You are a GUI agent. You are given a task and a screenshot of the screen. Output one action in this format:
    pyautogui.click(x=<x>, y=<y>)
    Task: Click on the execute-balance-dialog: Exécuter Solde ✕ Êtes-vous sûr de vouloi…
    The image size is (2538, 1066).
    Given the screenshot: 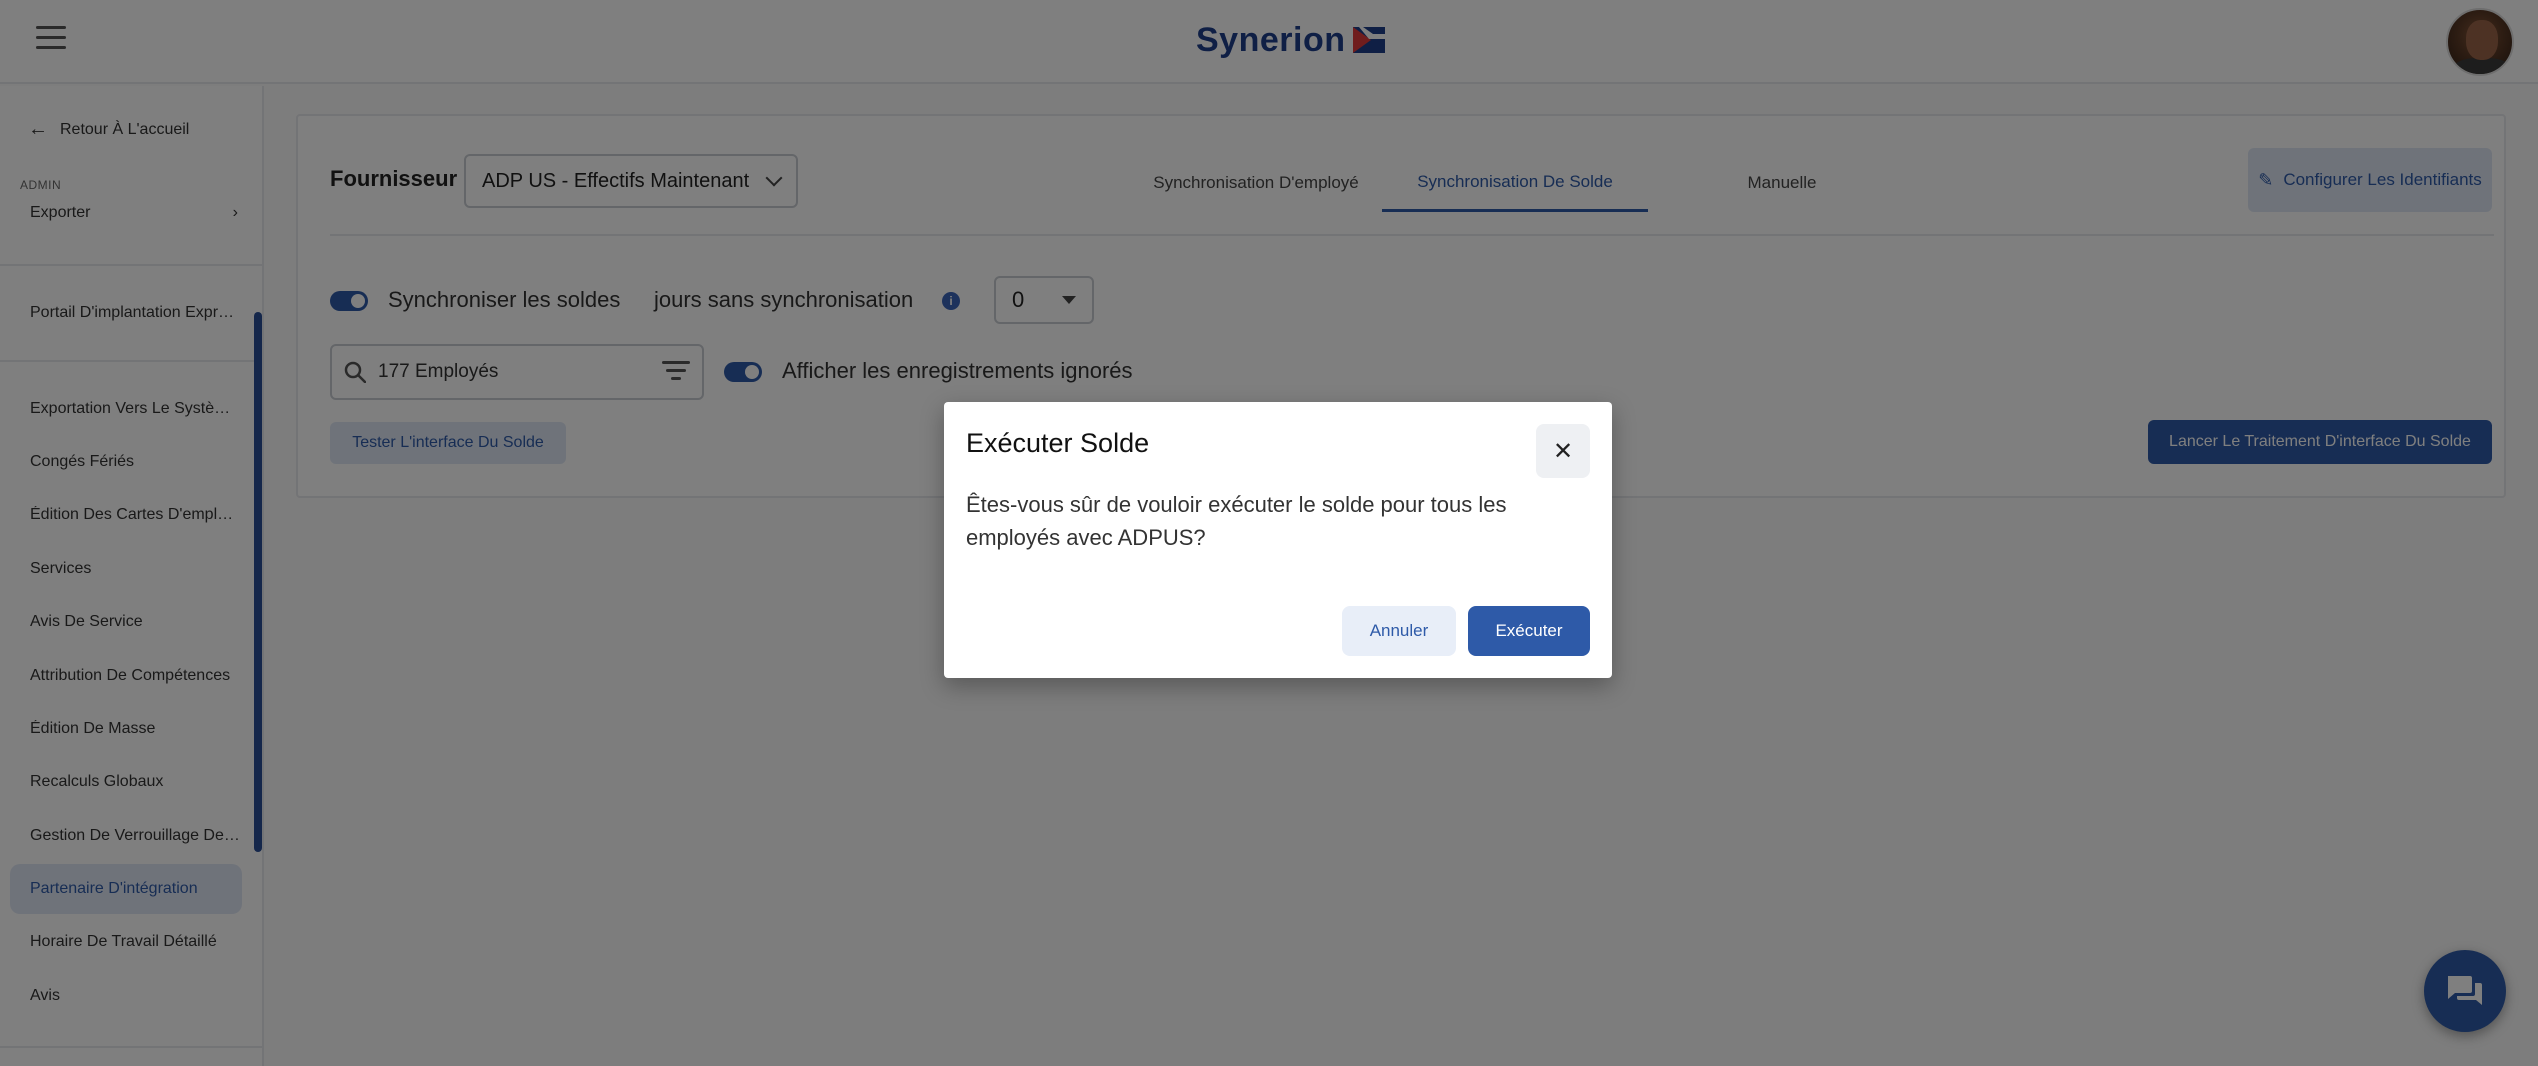 What is the action you would take?
    pyautogui.click(x=1278, y=540)
    